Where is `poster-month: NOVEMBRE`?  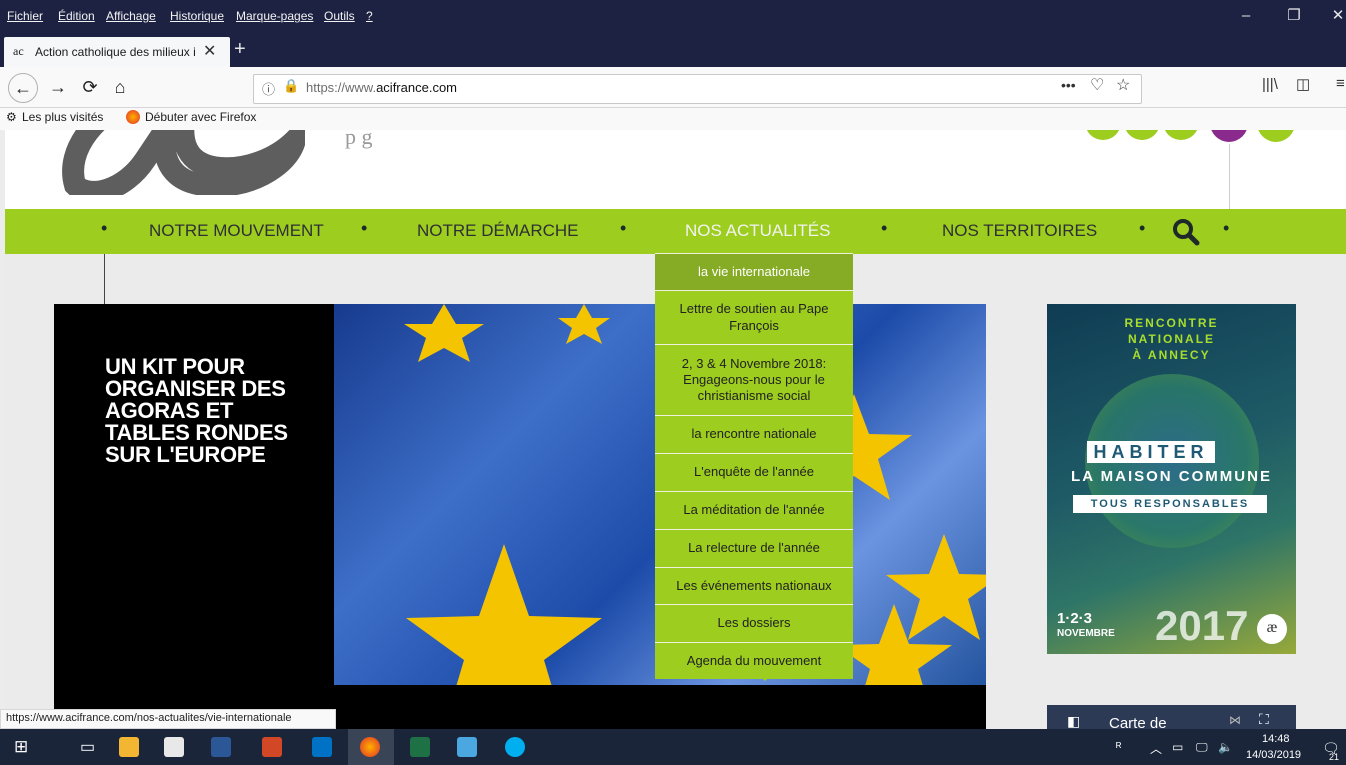 poster-month: NOVEMBRE is located at coordinates (1086, 633).